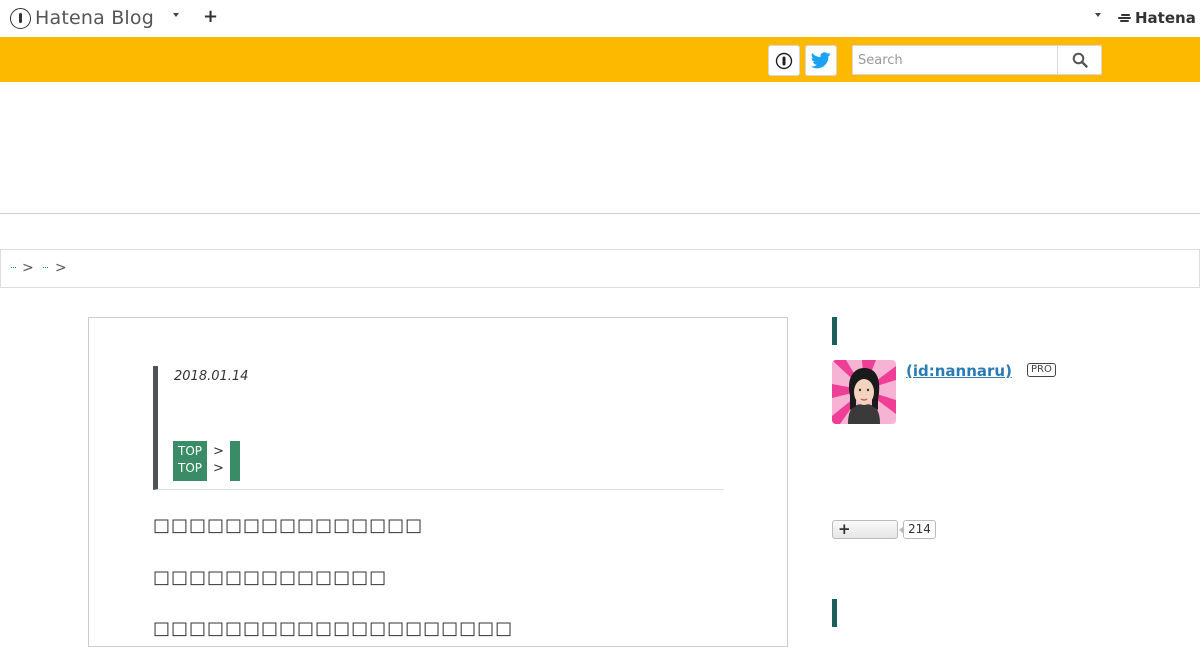  I want to click on hatena-blog-logo: Hatena Blog, so click(82, 18).